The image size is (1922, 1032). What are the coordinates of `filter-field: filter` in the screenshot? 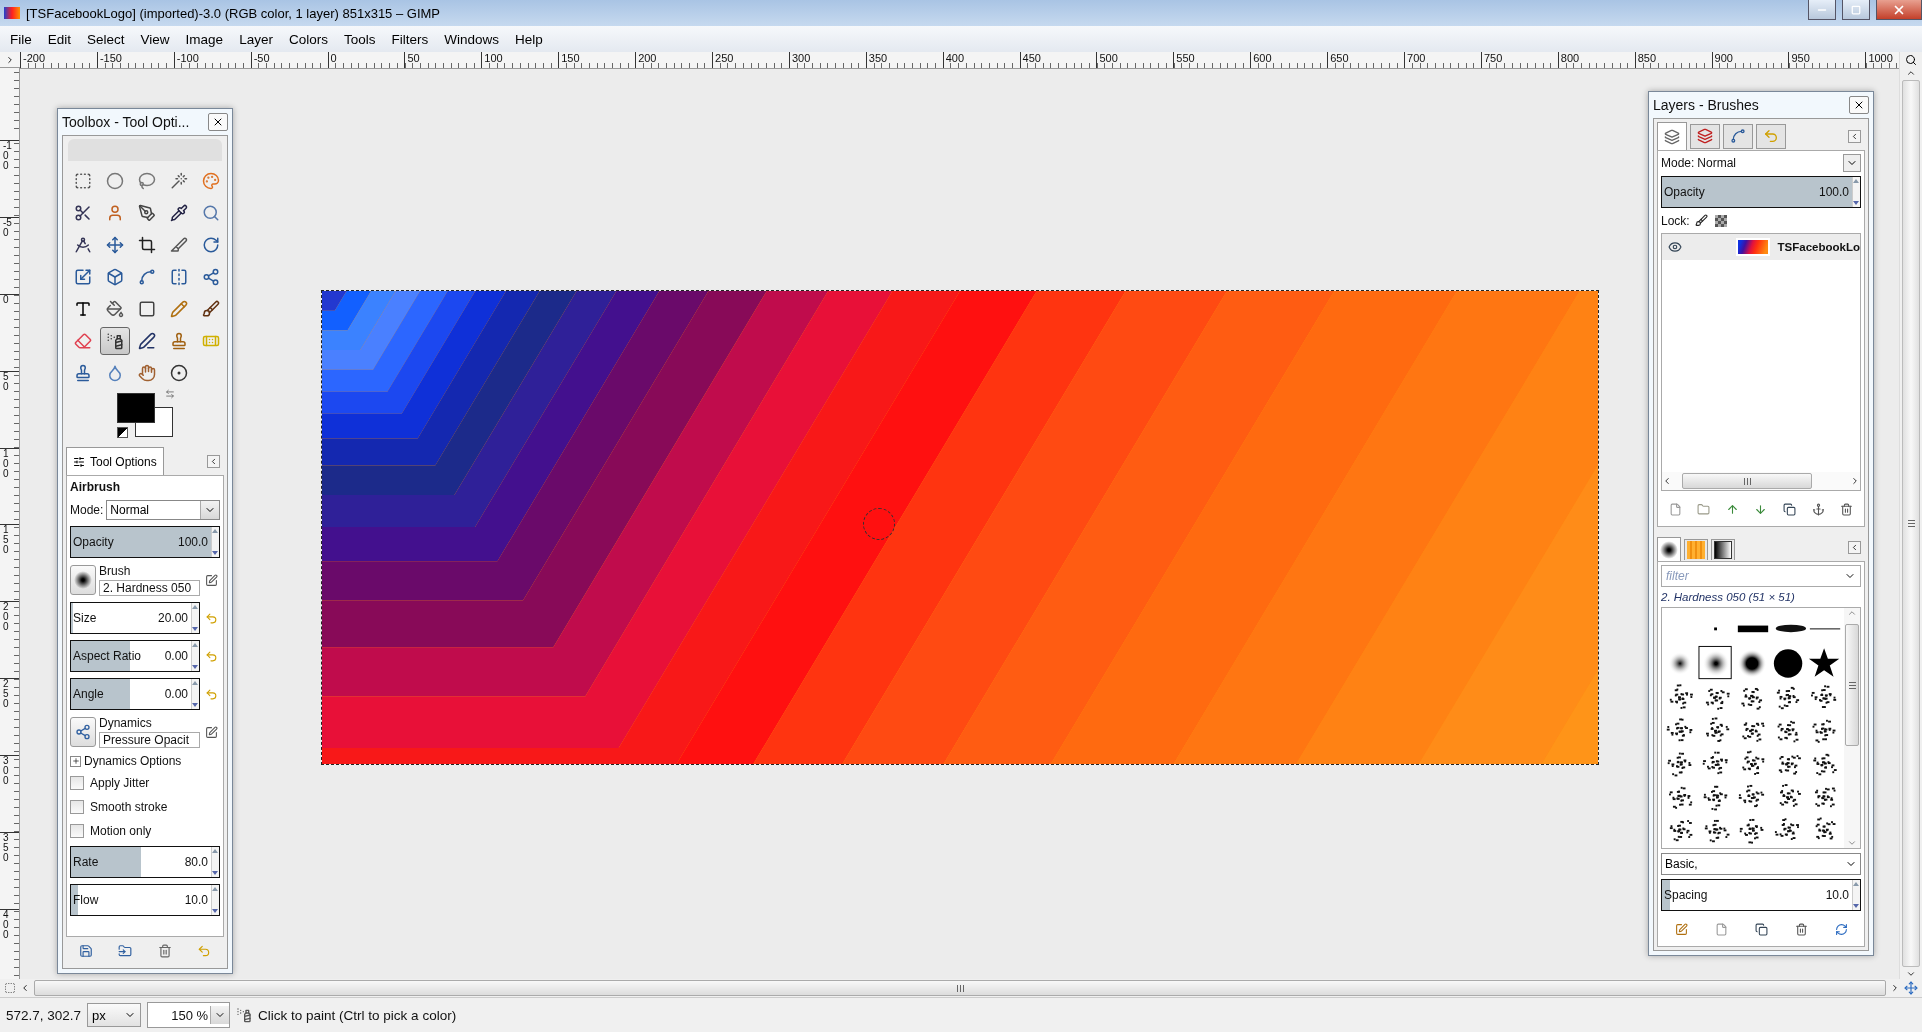 It's located at (1755, 576).